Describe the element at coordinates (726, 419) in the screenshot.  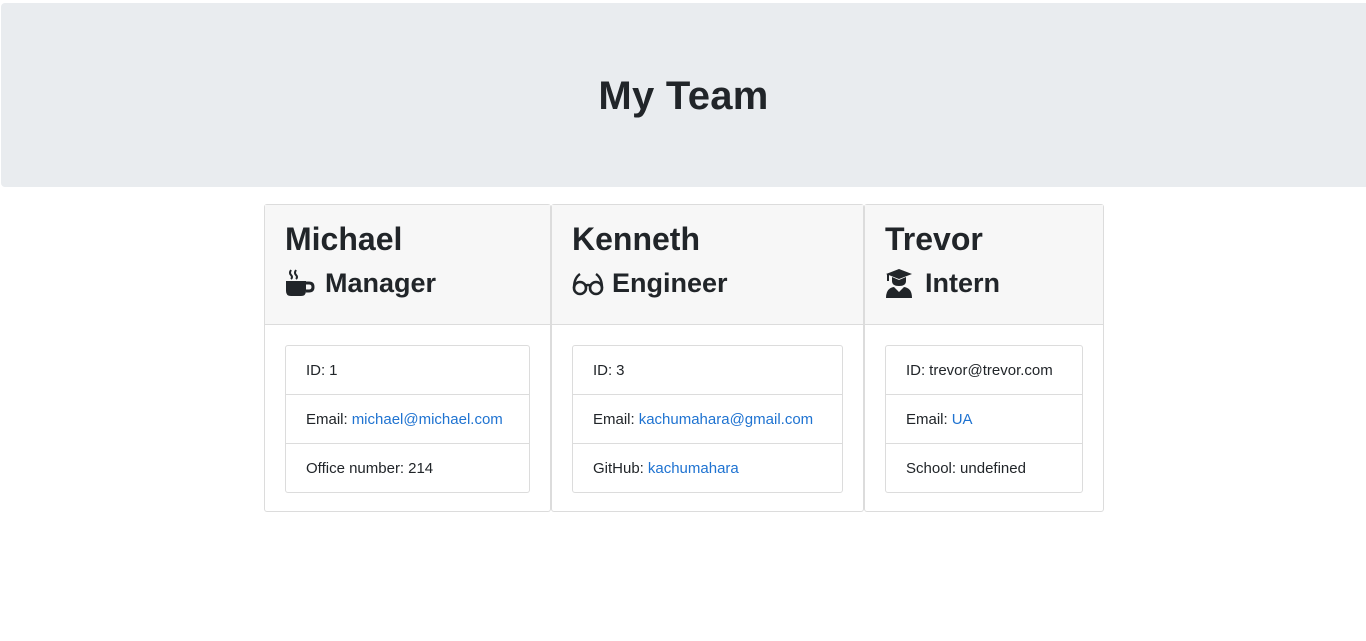
I see `email-link: kachumahara@gmail.com` at that location.